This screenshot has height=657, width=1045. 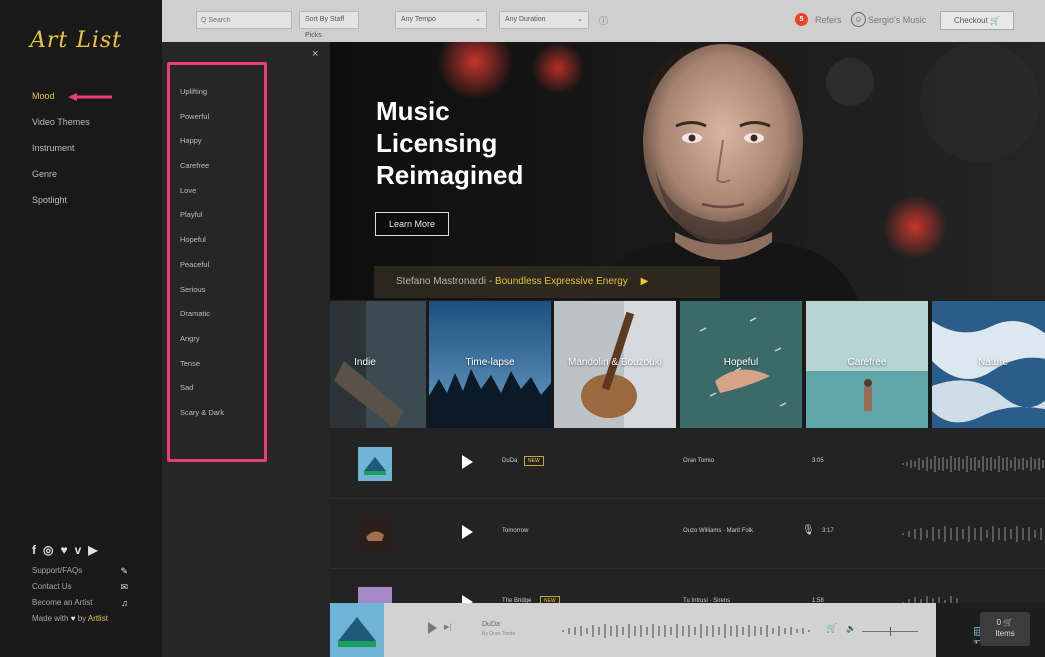 What do you see at coordinates (202, 321) in the screenshot?
I see `mood-item: Dramatic` at bounding box center [202, 321].